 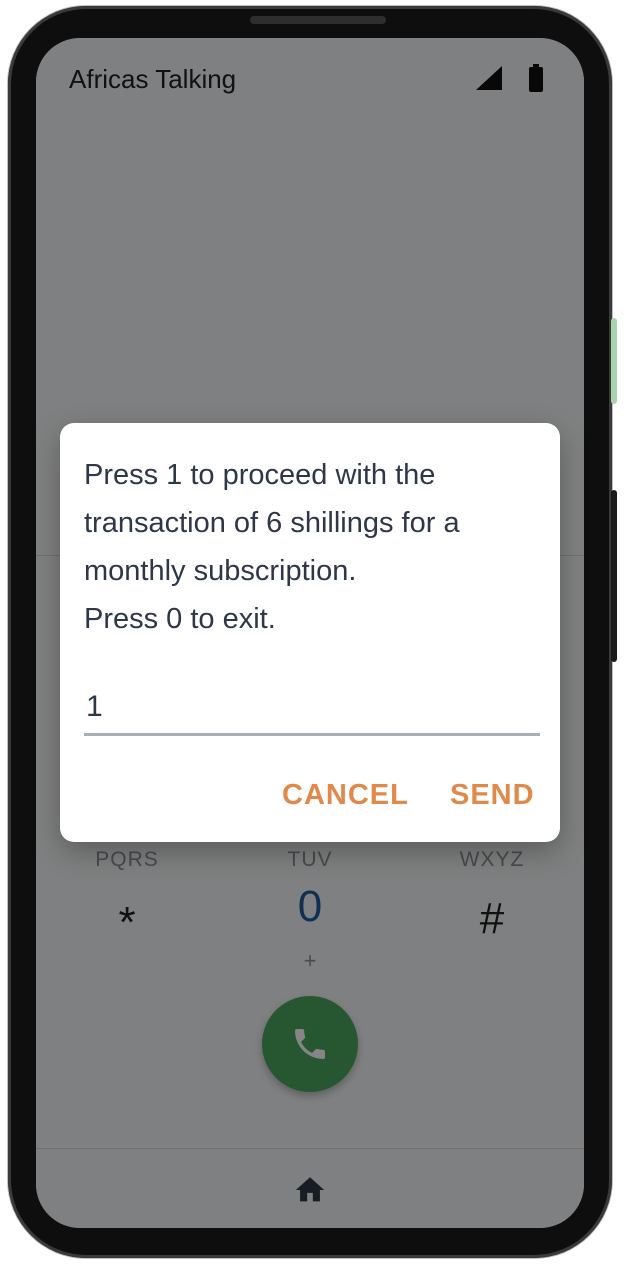 What do you see at coordinates (318, 20) in the screenshot?
I see `phone-speaker` at bounding box center [318, 20].